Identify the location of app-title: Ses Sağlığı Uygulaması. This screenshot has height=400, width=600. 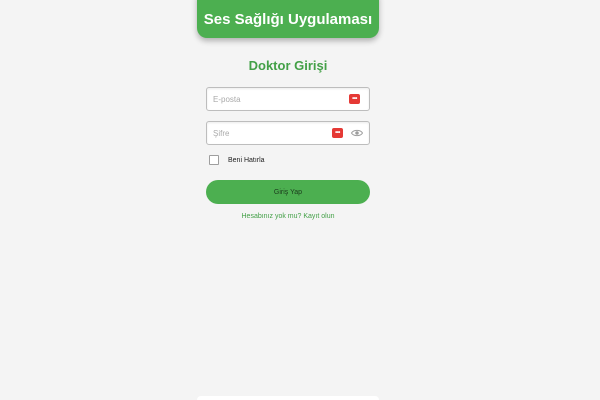
(288, 19).